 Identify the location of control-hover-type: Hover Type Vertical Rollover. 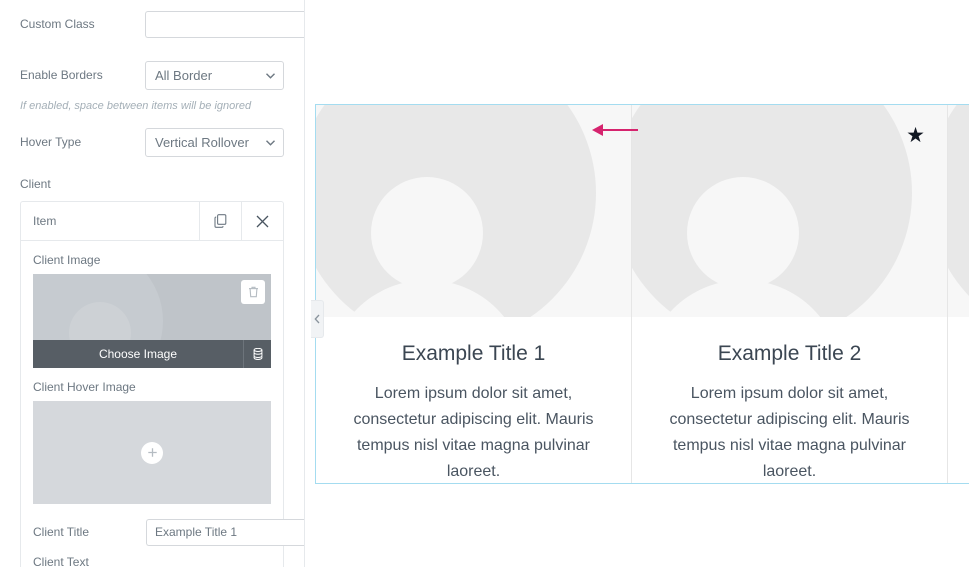
(152, 142).